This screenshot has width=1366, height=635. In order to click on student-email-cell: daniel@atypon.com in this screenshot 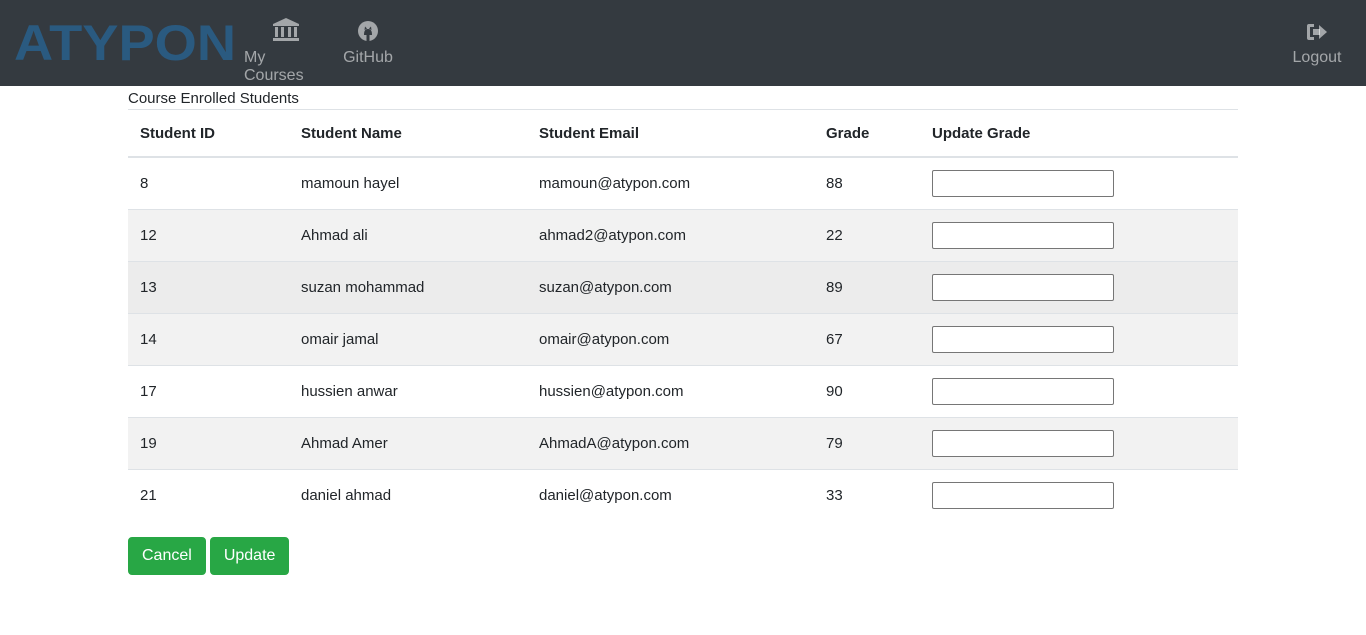, I will do `click(670, 494)`.